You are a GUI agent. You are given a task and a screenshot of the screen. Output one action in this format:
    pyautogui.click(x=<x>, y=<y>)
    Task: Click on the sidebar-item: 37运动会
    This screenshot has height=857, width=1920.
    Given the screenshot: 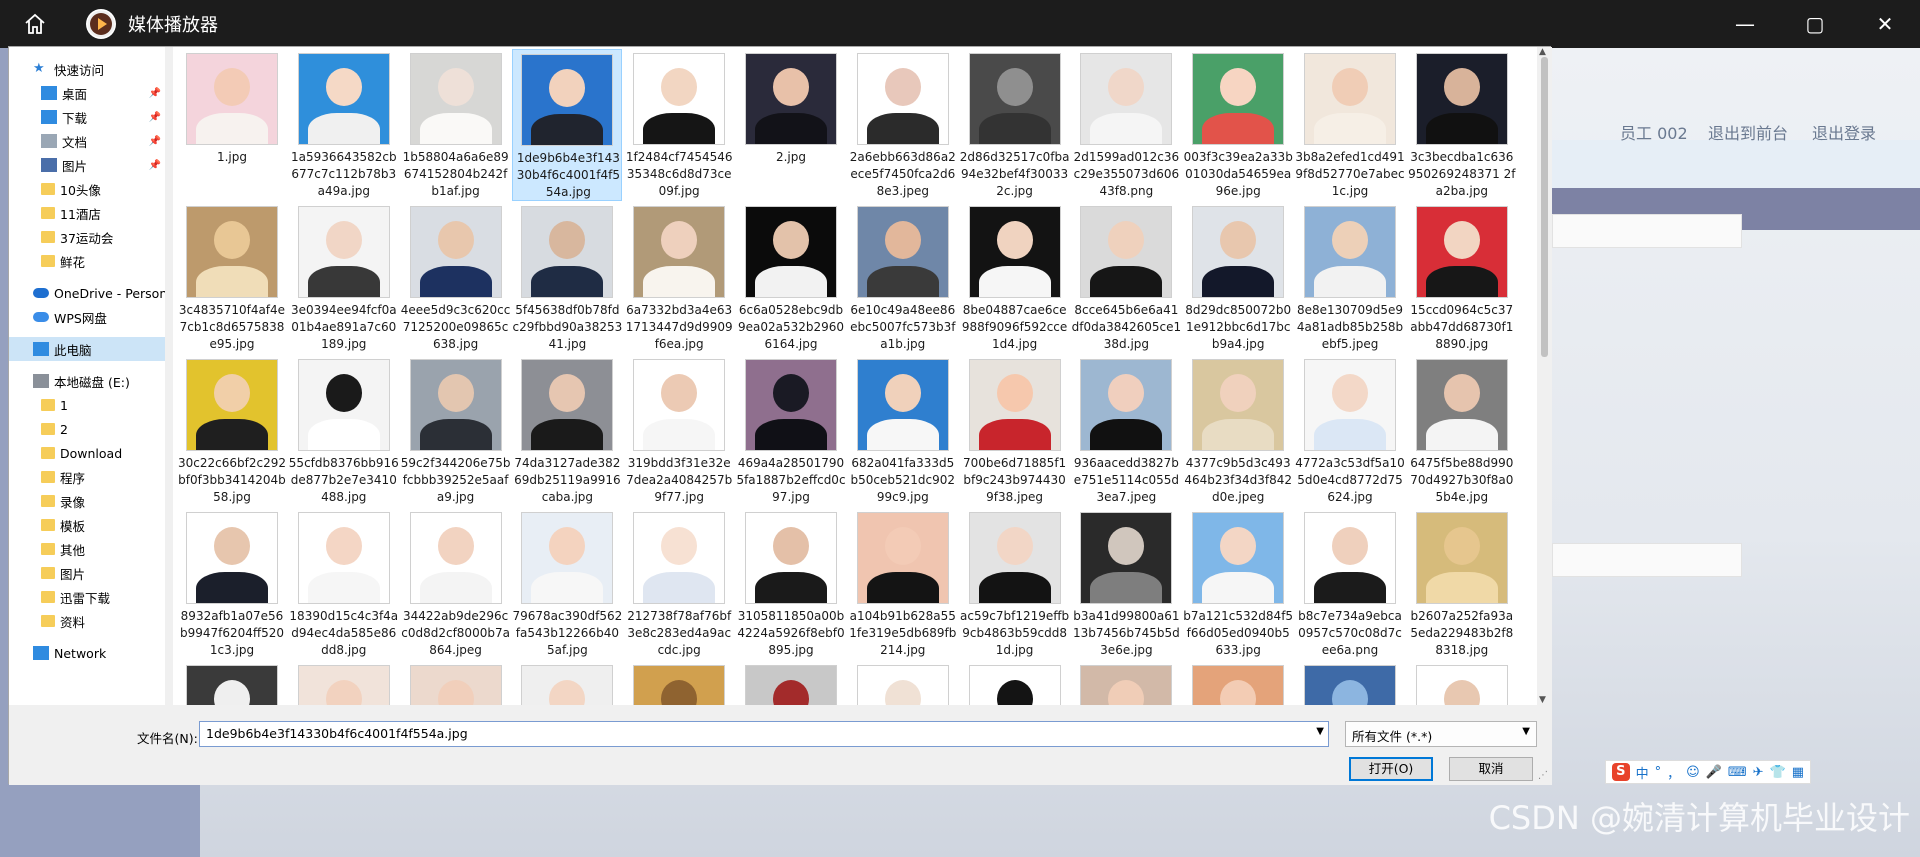 What is the action you would take?
    pyautogui.click(x=87, y=237)
    